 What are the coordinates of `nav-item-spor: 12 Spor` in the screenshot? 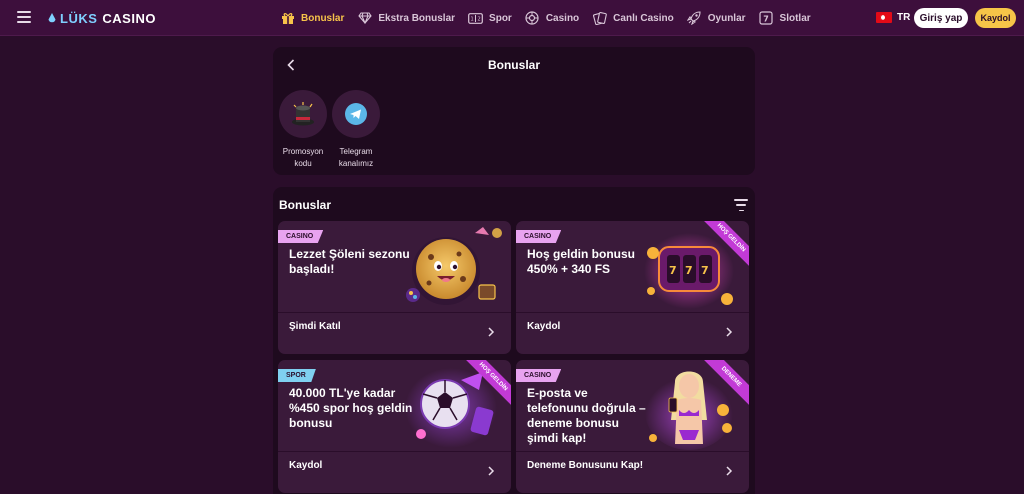 It's located at (490, 18).